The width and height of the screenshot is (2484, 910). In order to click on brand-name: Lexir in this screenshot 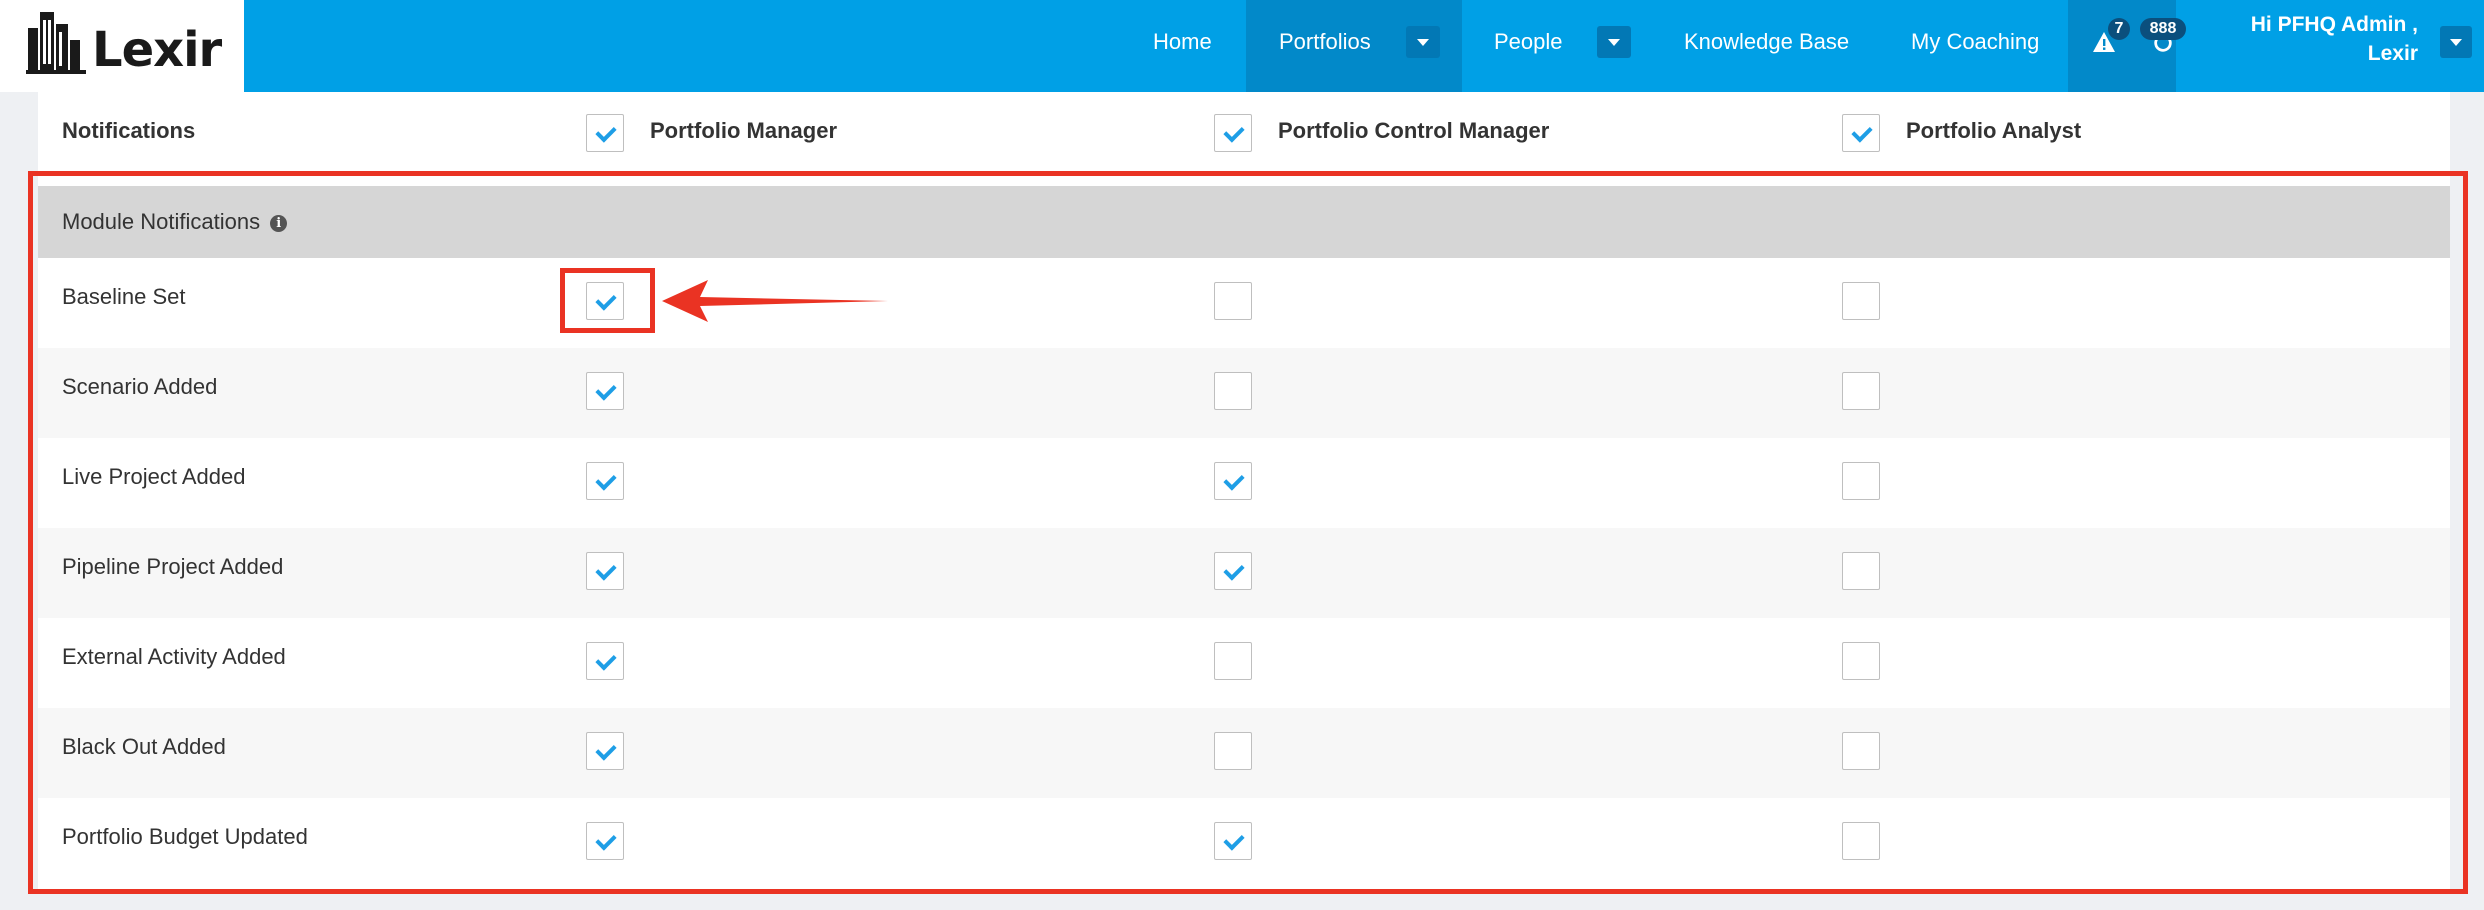, I will do `click(157, 50)`.